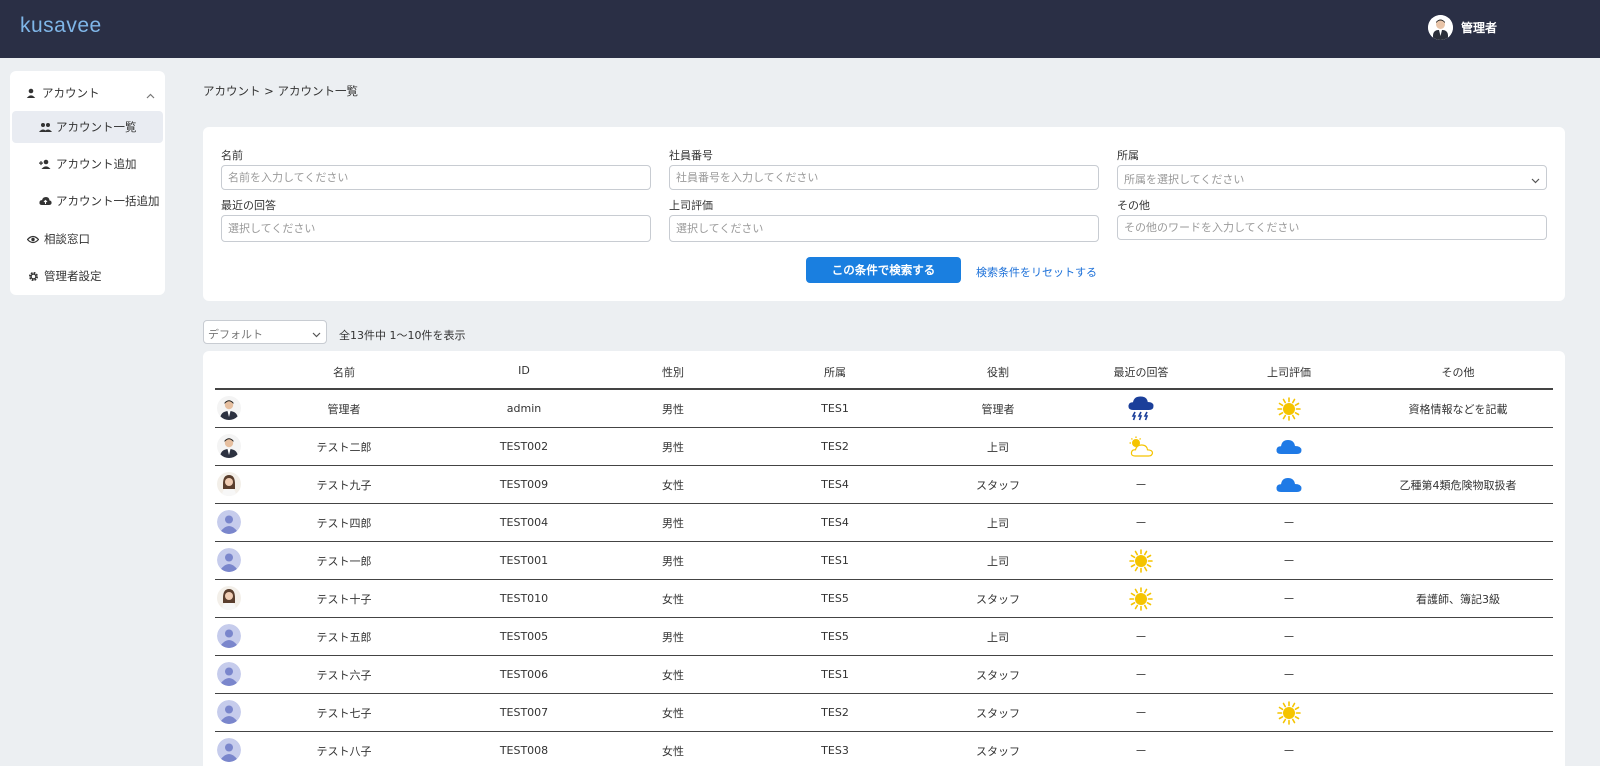  Describe the element at coordinates (45, 201) in the screenshot. I see `cloud-upload-icon` at that location.